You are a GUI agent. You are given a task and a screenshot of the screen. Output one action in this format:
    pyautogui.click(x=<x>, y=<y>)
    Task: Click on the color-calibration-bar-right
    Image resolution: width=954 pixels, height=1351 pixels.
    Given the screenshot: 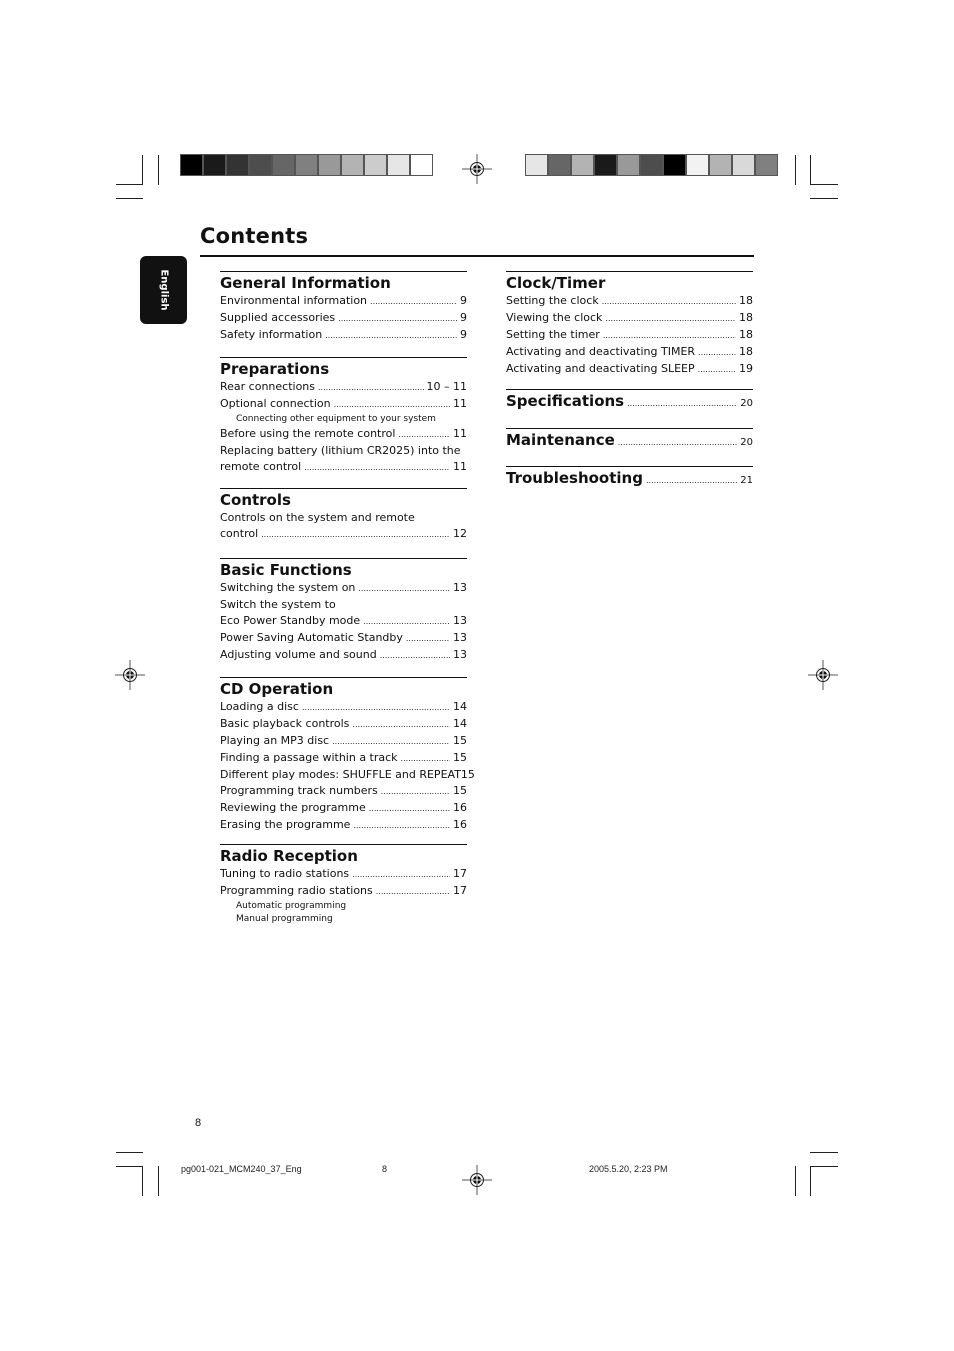 What is the action you would take?
    pyautogui.click(x=651, y=165)
    